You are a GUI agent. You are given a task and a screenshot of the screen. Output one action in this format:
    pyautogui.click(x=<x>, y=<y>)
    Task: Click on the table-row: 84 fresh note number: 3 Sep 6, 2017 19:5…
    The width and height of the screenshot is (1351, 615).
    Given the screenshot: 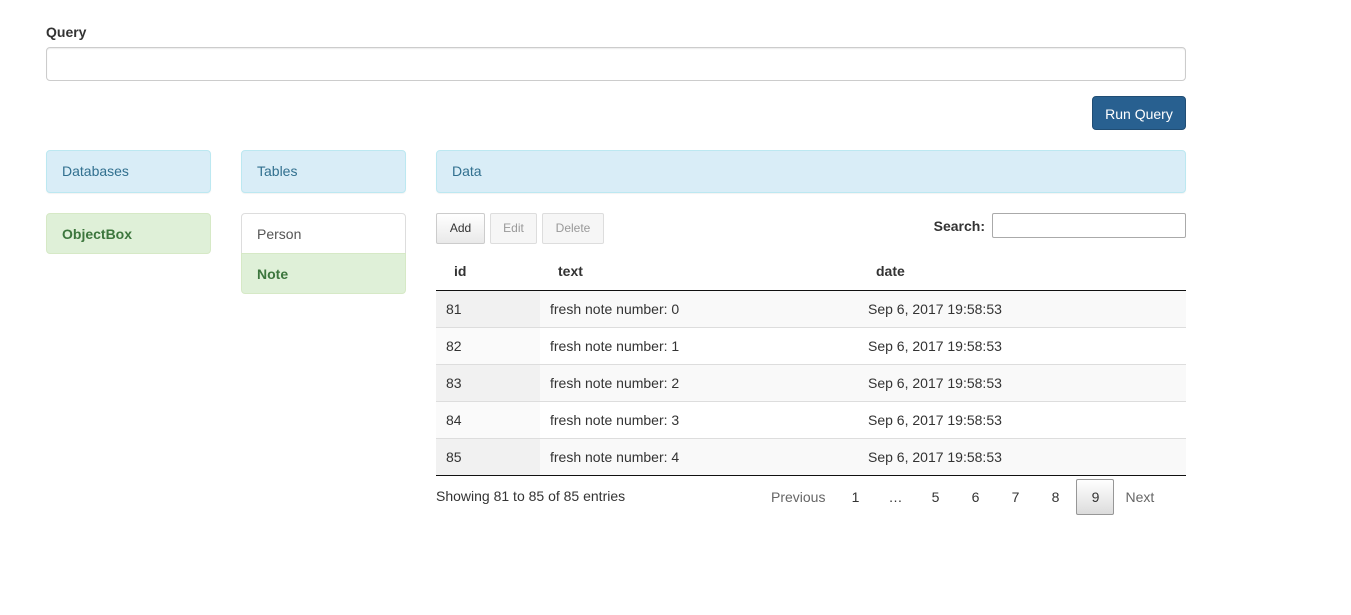 What is the action you would take?
    pyautogui.click(x=811, y=419)
    